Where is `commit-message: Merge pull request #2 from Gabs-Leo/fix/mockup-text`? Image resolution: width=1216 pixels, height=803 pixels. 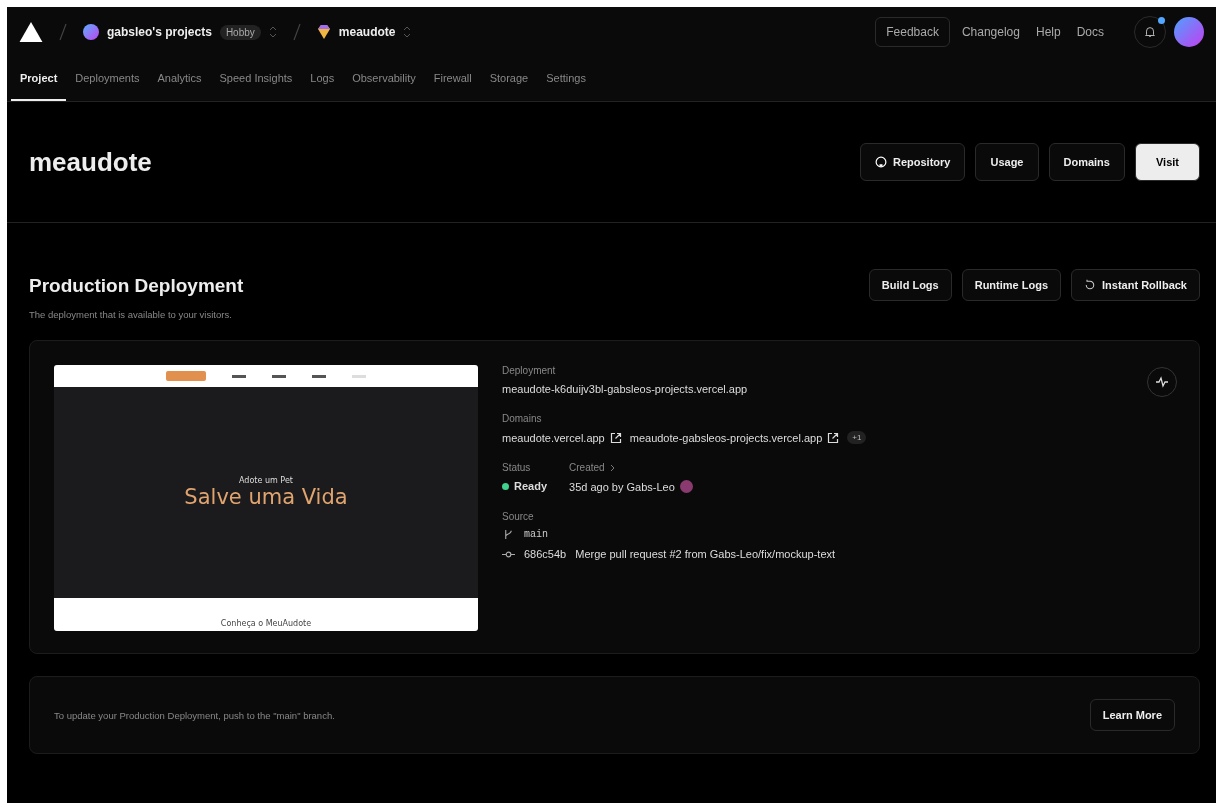 commit-message: Merge pull request #2 from Gabs-Leo/fix/mockup-text is located at coordinates (705, 554).